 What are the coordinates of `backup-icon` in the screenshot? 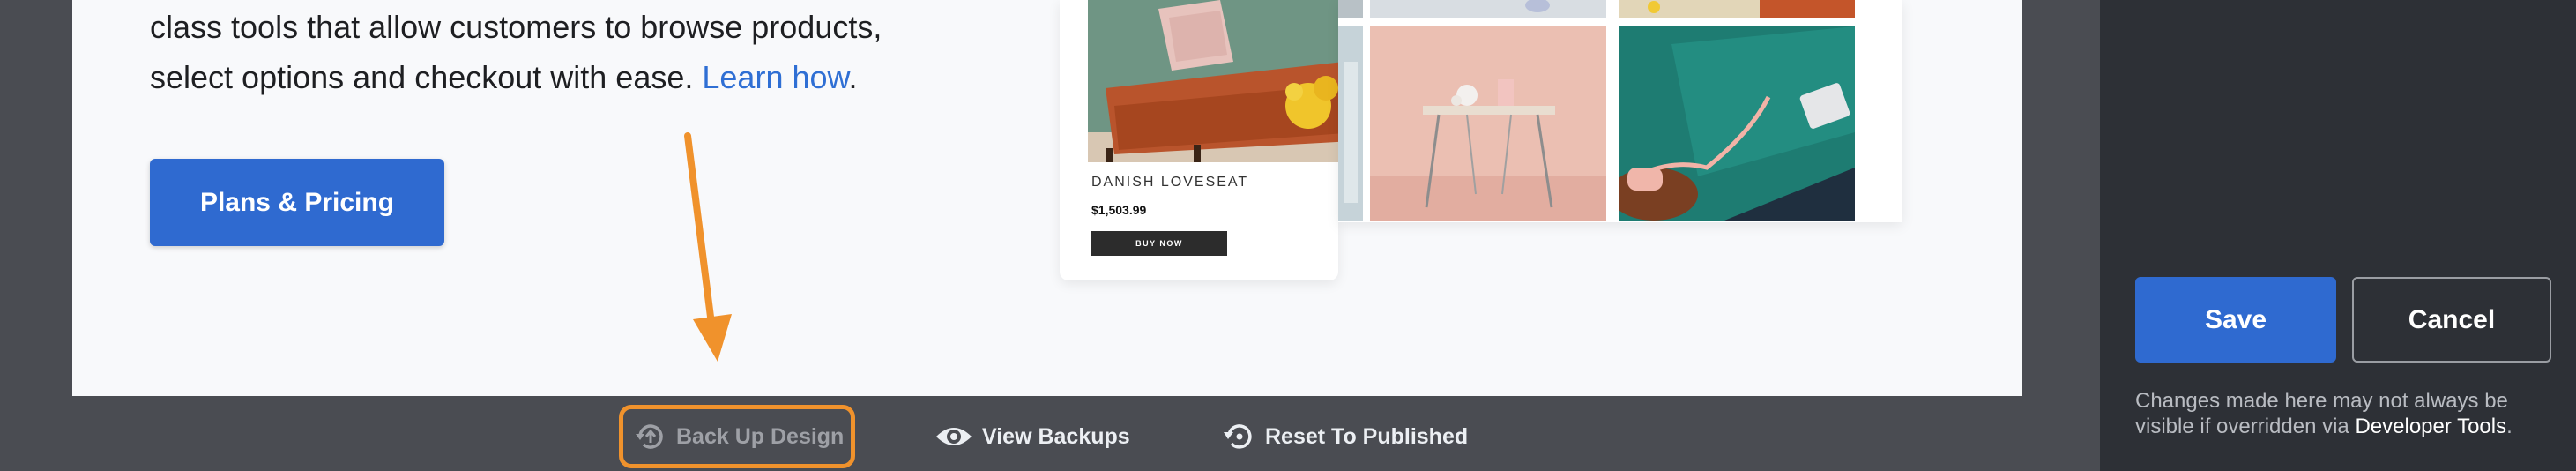 It's located at (649, 436).